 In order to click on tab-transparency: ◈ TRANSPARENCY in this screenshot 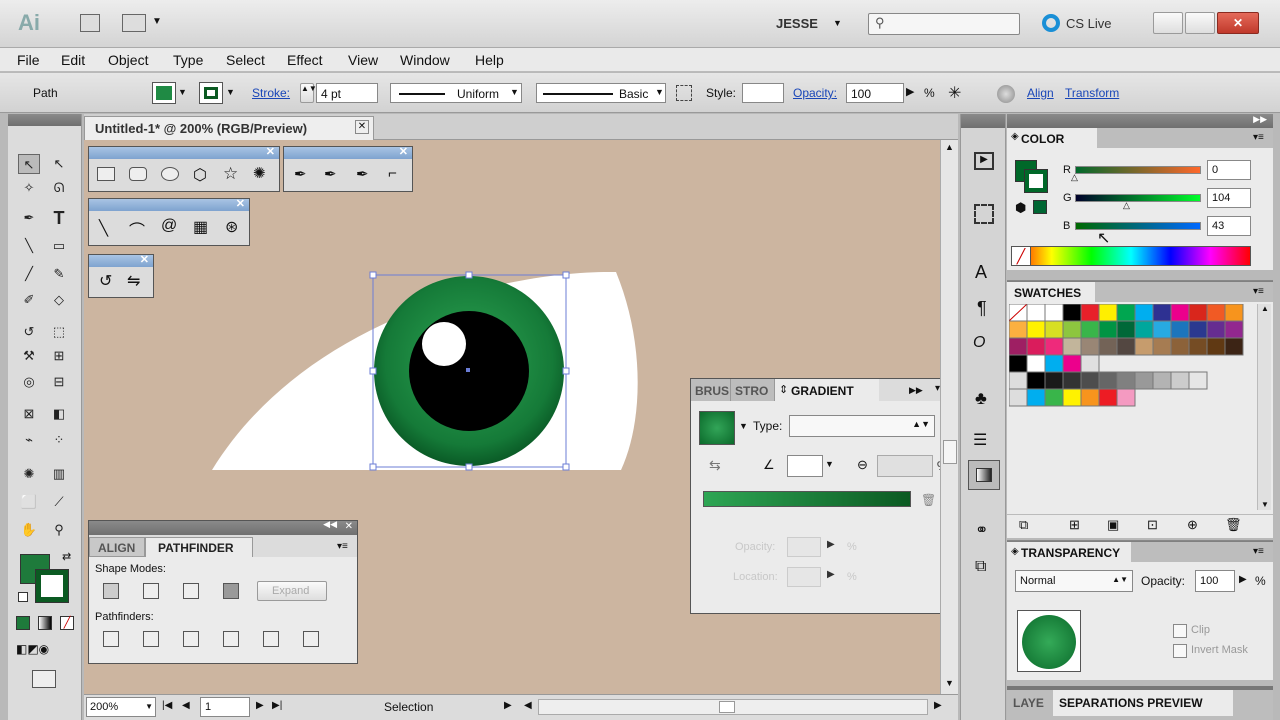, I will do `click(1069, 552)`.